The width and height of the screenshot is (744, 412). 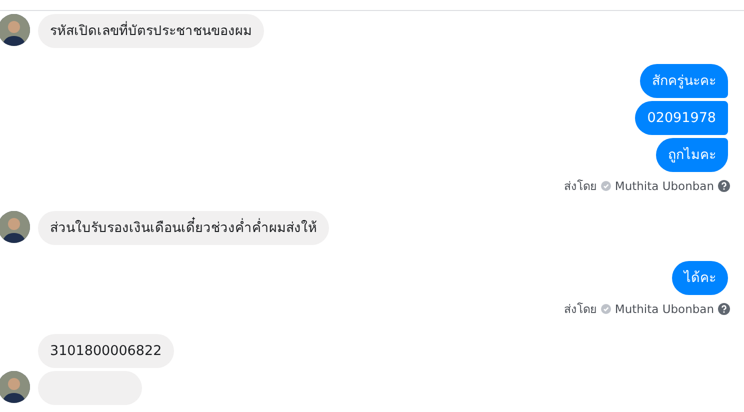 I want to click on message-bubble: สักครู่นะคะ, so click(x=684, y=81).